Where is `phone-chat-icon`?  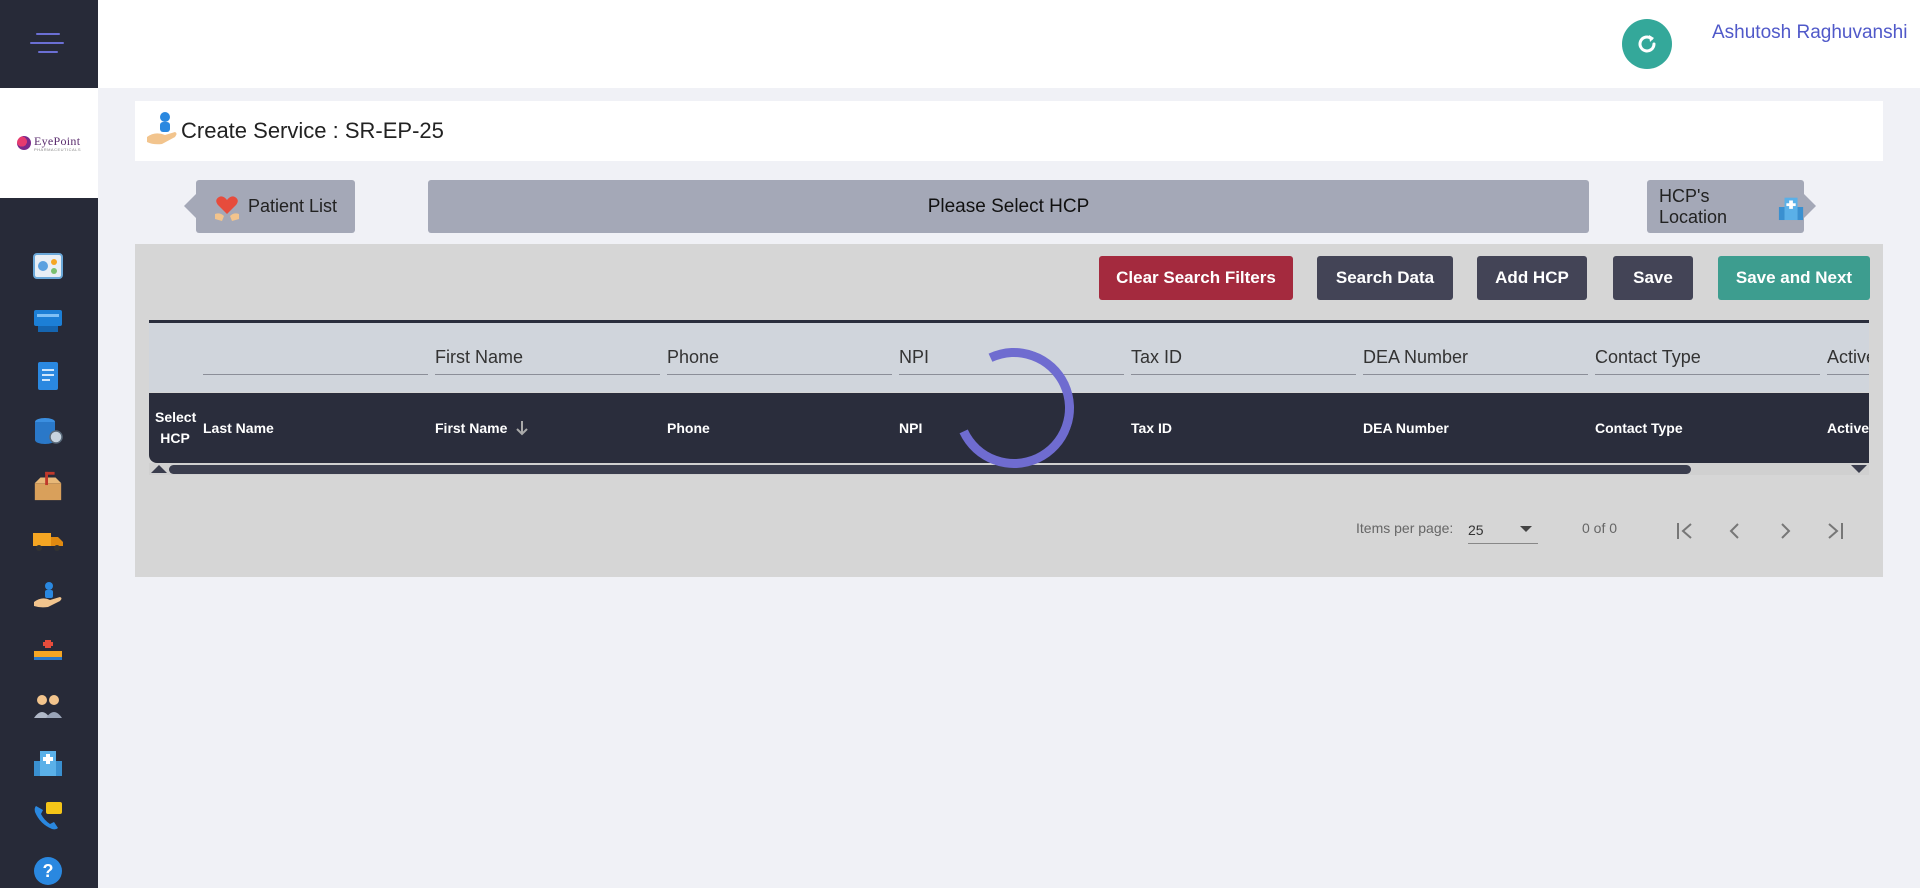
phone-chat-icon is located at coordinates (48, 816).